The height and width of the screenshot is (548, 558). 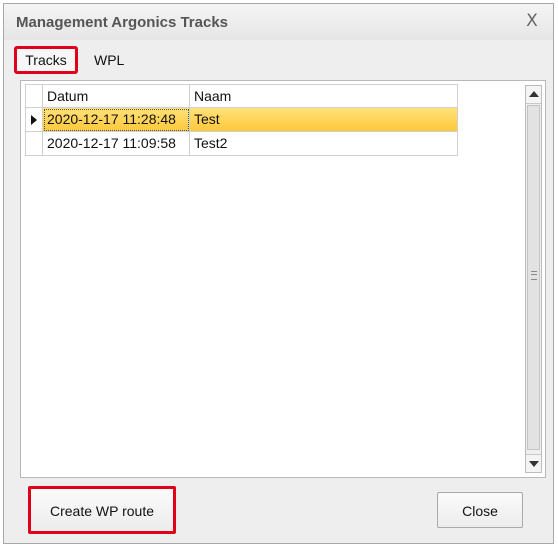 I want to click on scroll-down-button, so click(x=533, y=463).